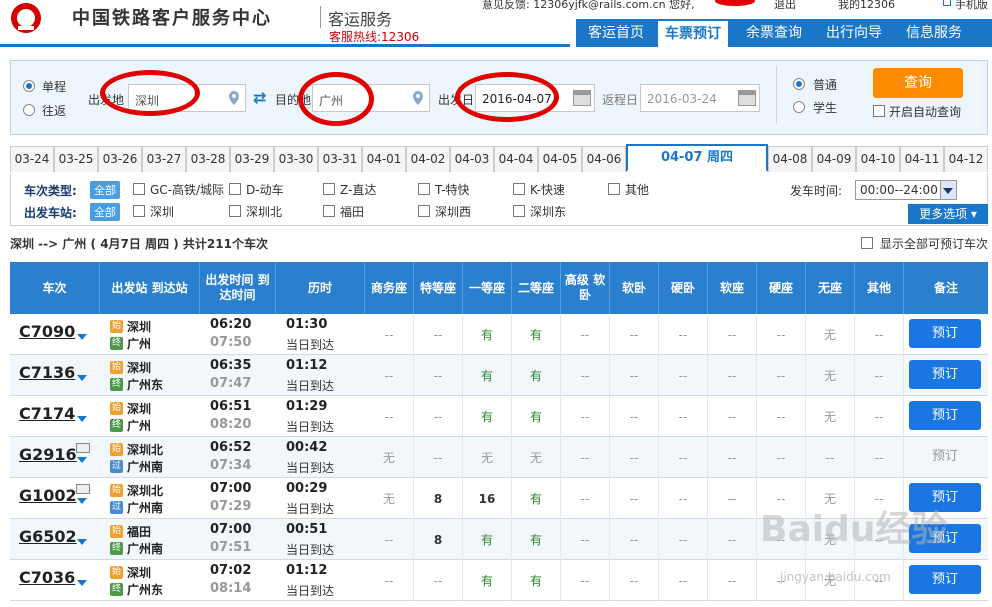 This screenshot has height=607, width=992. Describe the element at coordinates (116, 548) in the screenshot. I see `station-type-badge: 终` at that location.